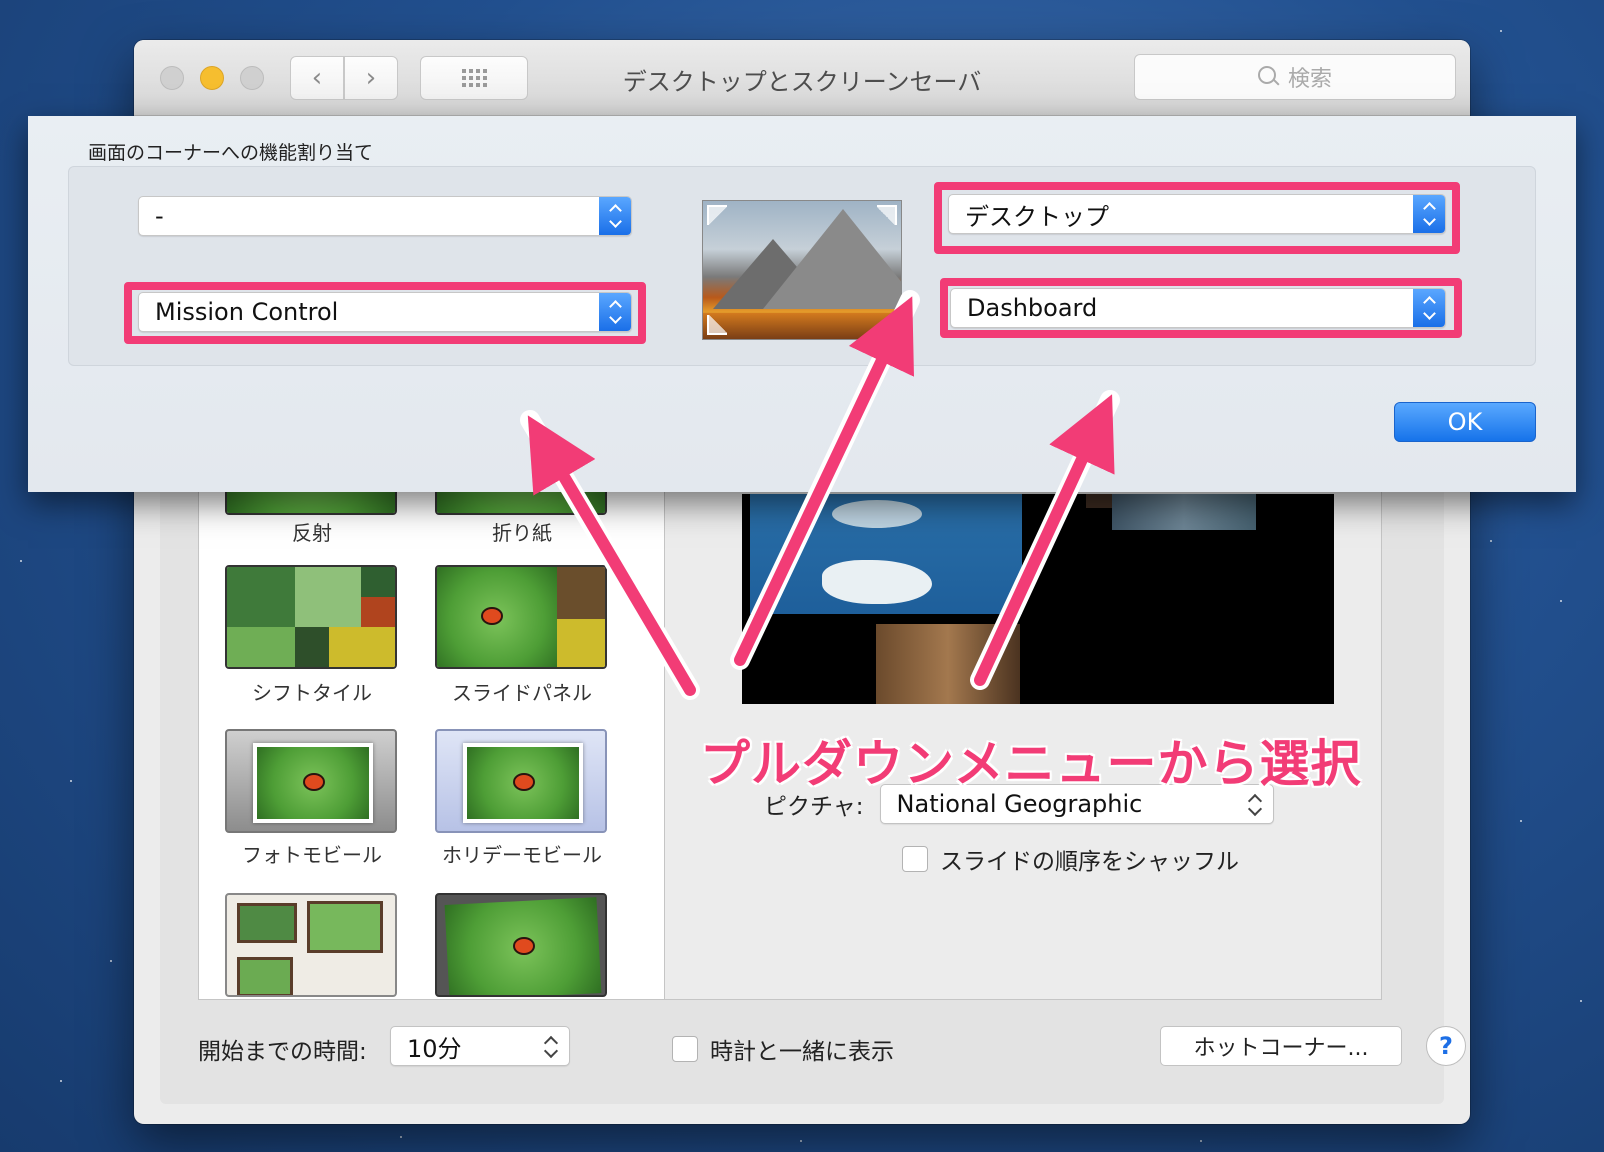 This screenshot has height=1152, width=1604. Describe the element at coordinates (522, 533) in the screenshot. I see `screensaver-label: 折り紙` at that location.